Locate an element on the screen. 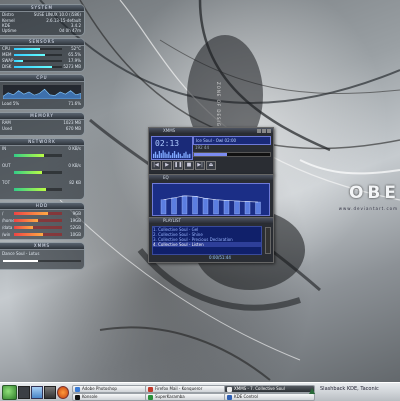 The height and width of the screenshot is (401, 400). wallpaper-vertical-text: ZONE OF DESIGN is located at coordinates (218, 106).